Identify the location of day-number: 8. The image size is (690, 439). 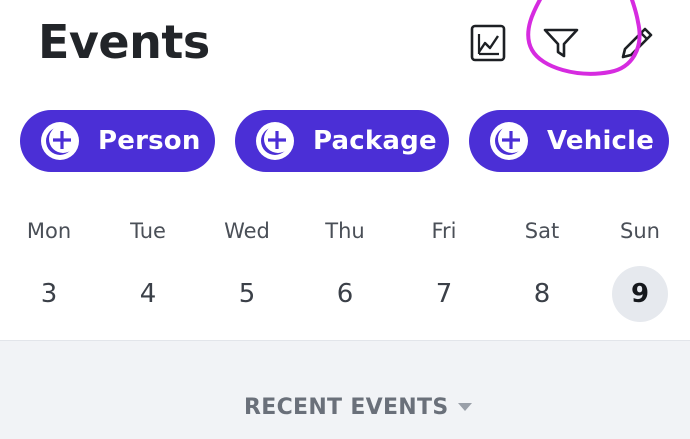
(542, 294).